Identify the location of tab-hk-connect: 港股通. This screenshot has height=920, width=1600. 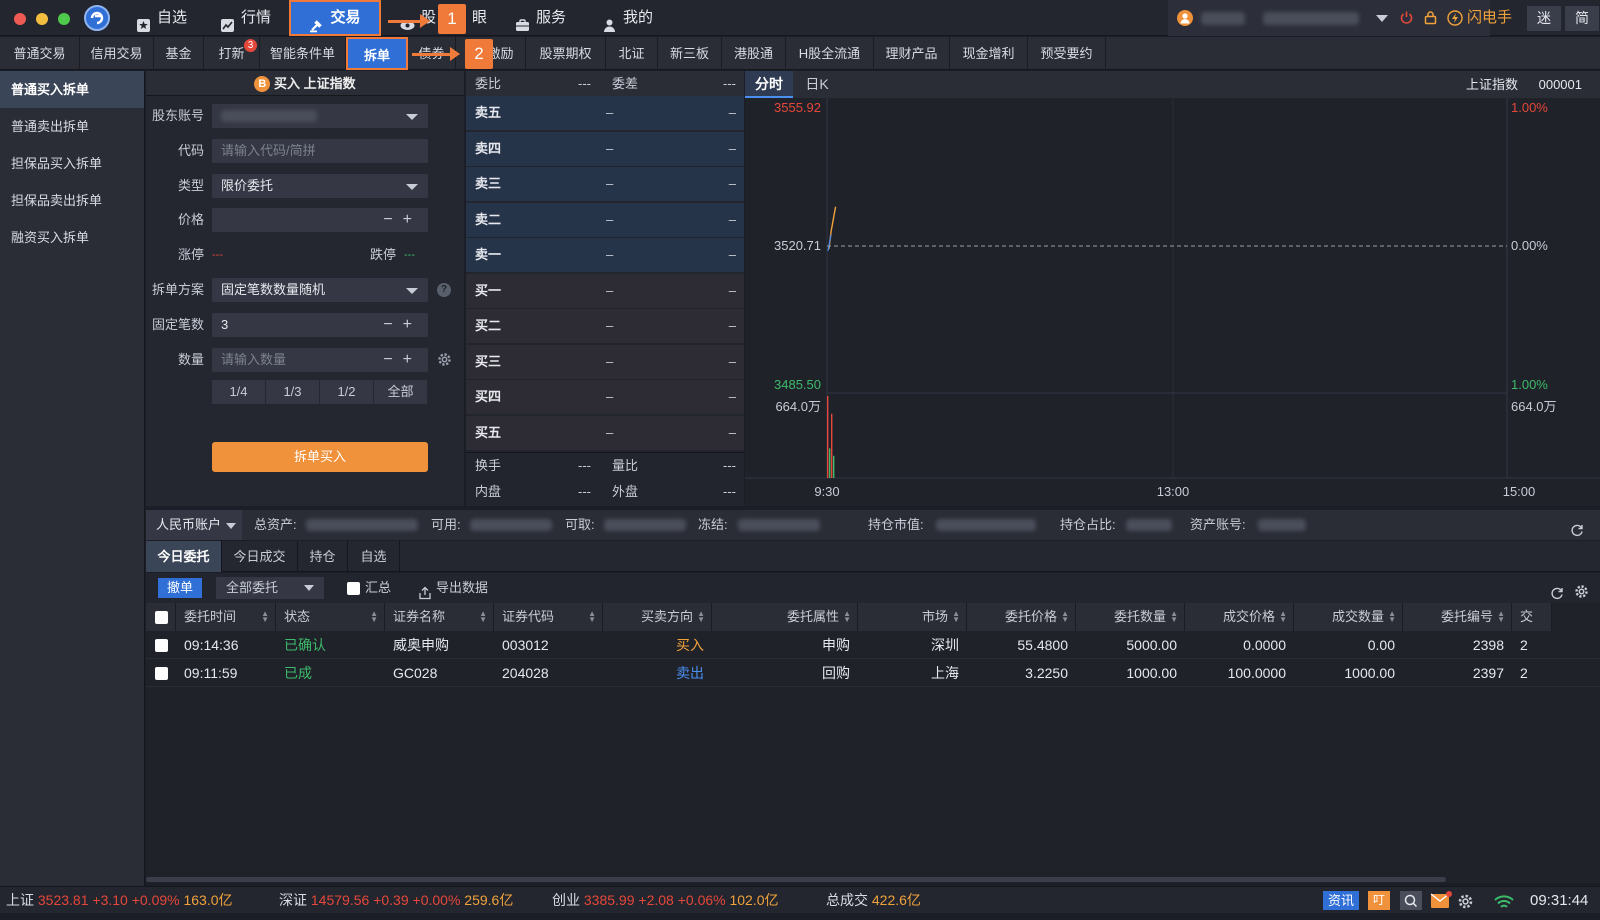
(754, 53).